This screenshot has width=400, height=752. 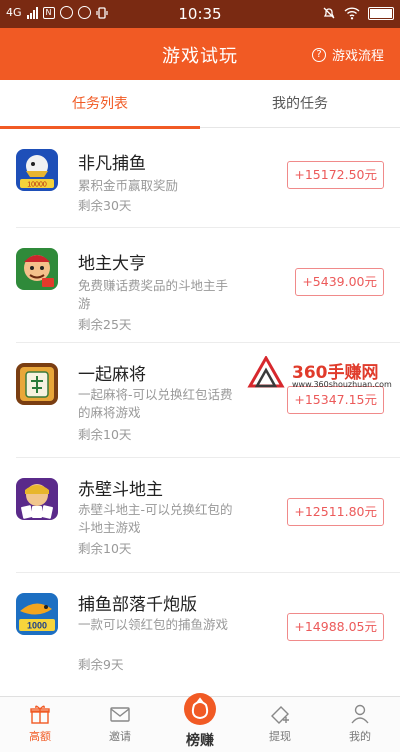 What do you see at coordinates (280, 736) in the screenshot?
I see `nav-label: 提现` at bounding box center [280, 736].